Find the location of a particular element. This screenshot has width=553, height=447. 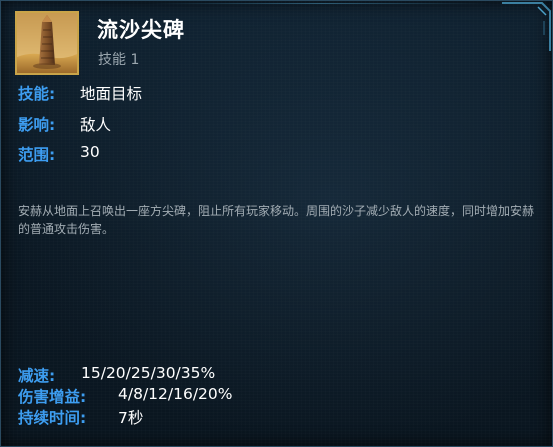

property-row-target: 技能: 地面目标 is located at coordinates (80, 93).